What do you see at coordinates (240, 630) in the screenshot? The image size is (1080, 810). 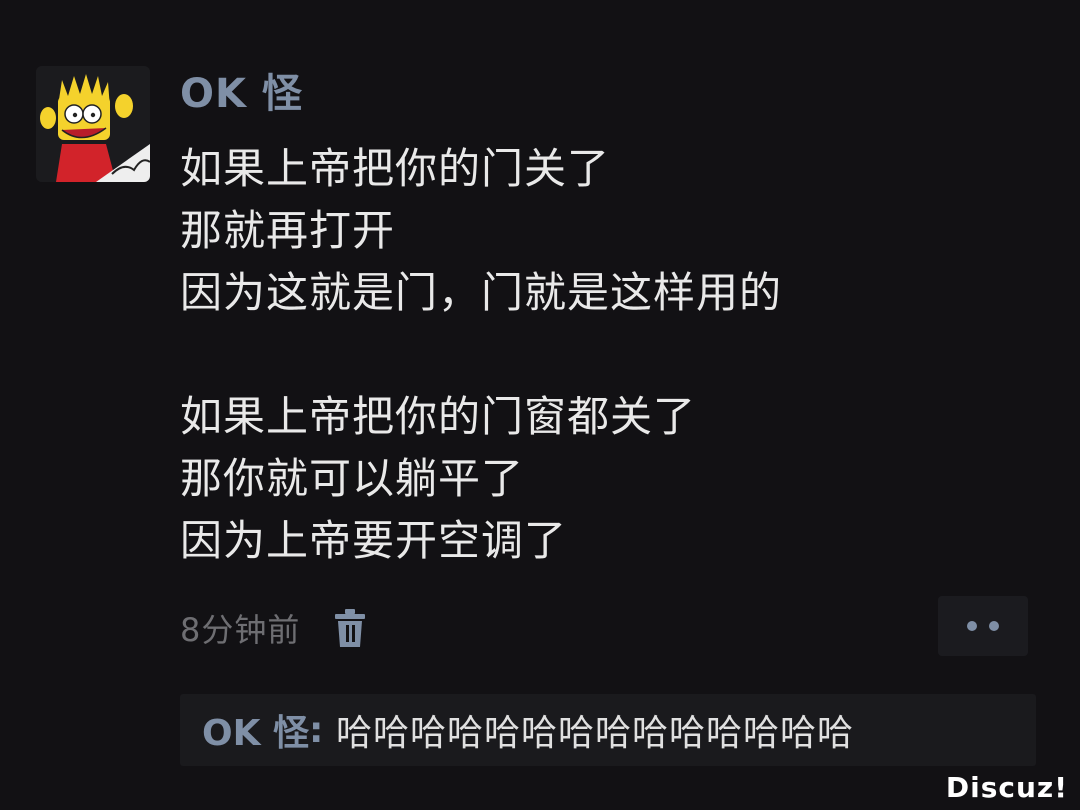 I see `timestamp: 8分钟前` at bounding box center [240, 630].